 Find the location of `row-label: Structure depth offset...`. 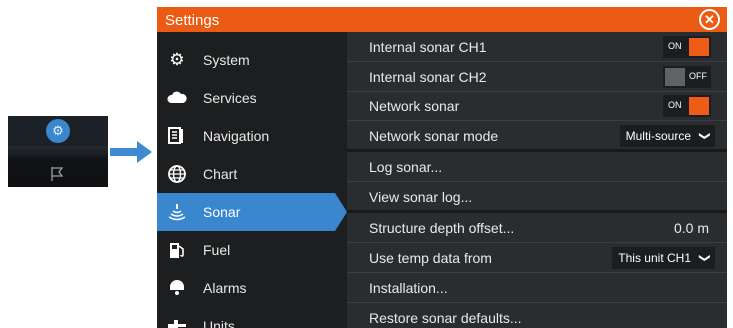

row-label: Structure depth offset... is located at coordinates (442, 228).